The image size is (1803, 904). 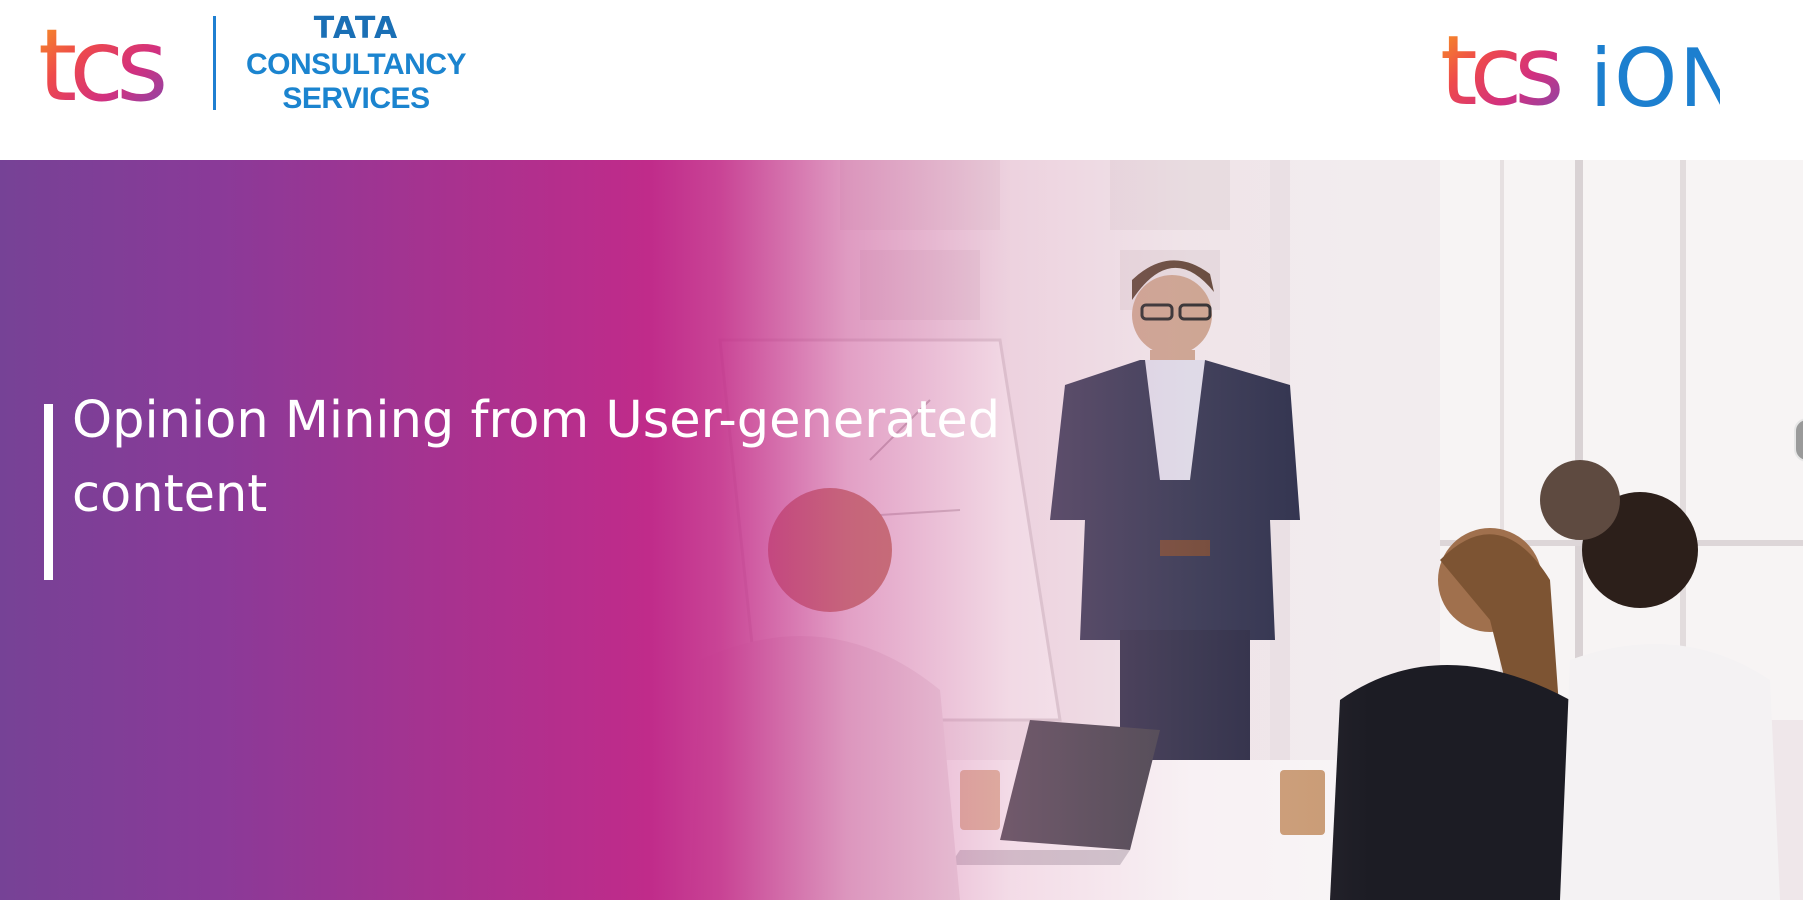 I want to click on consultancy-word: CONSULTANCY, so click(x=356, y=64).